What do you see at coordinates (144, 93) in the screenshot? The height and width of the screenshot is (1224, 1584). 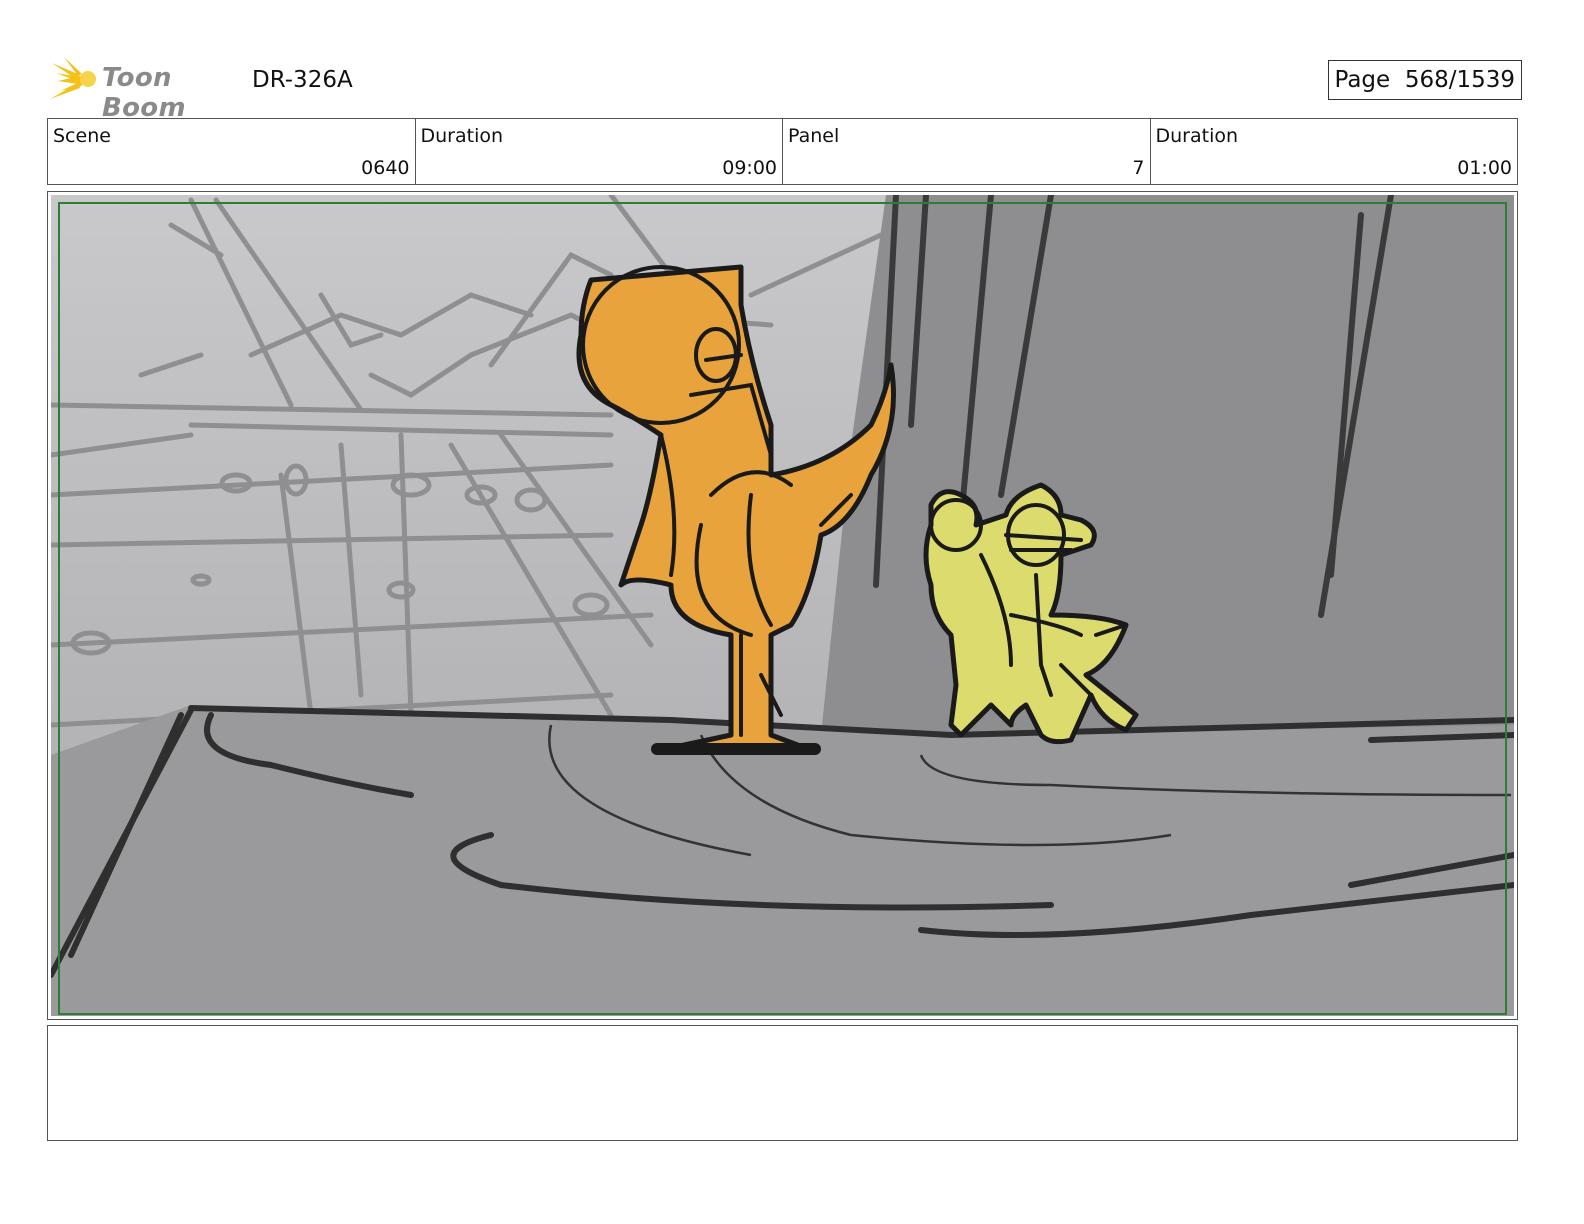 I see `logo-text: Toon Boom` at bounding box center [144, 93].